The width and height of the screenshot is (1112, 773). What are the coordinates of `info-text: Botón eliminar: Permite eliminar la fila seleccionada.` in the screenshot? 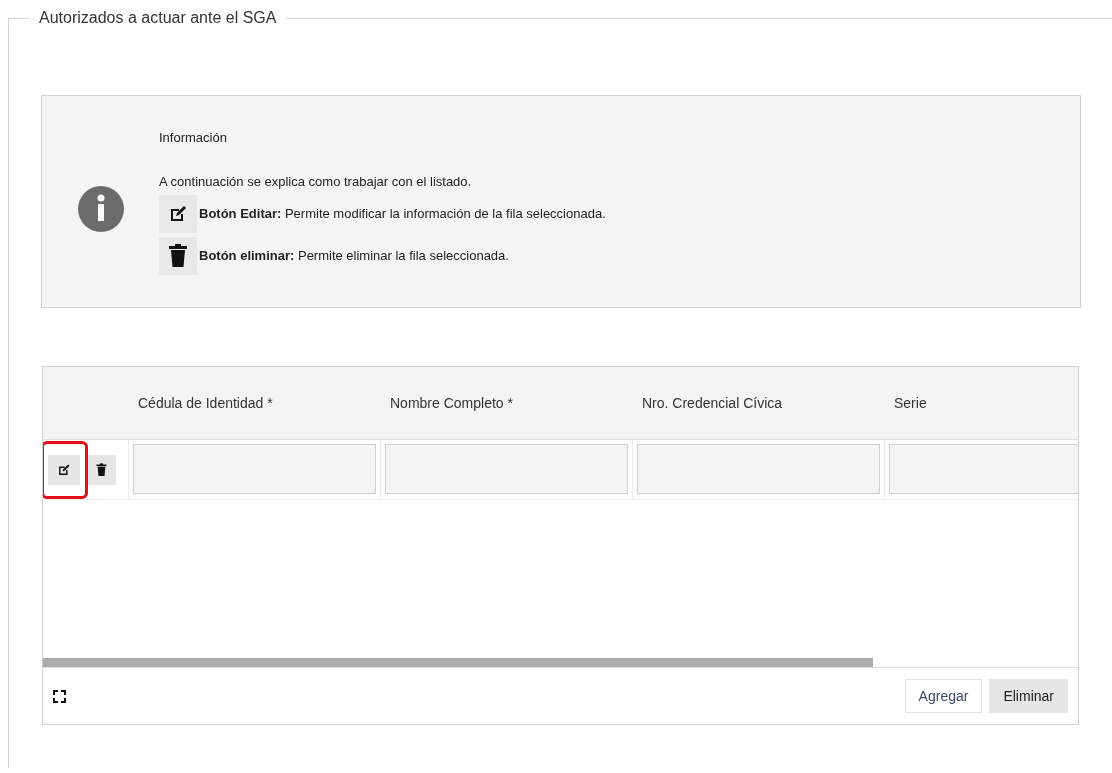 It's located at (354, 256).